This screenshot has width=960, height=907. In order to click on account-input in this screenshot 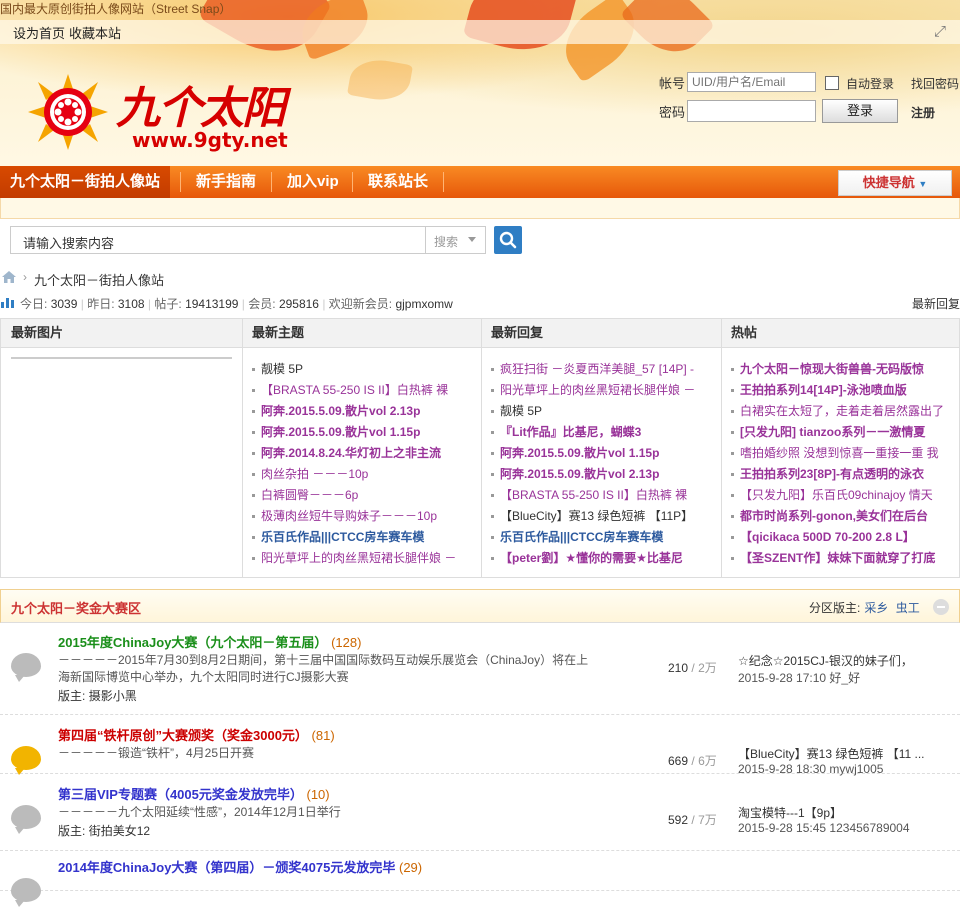, I will do `click(751, 82)`.